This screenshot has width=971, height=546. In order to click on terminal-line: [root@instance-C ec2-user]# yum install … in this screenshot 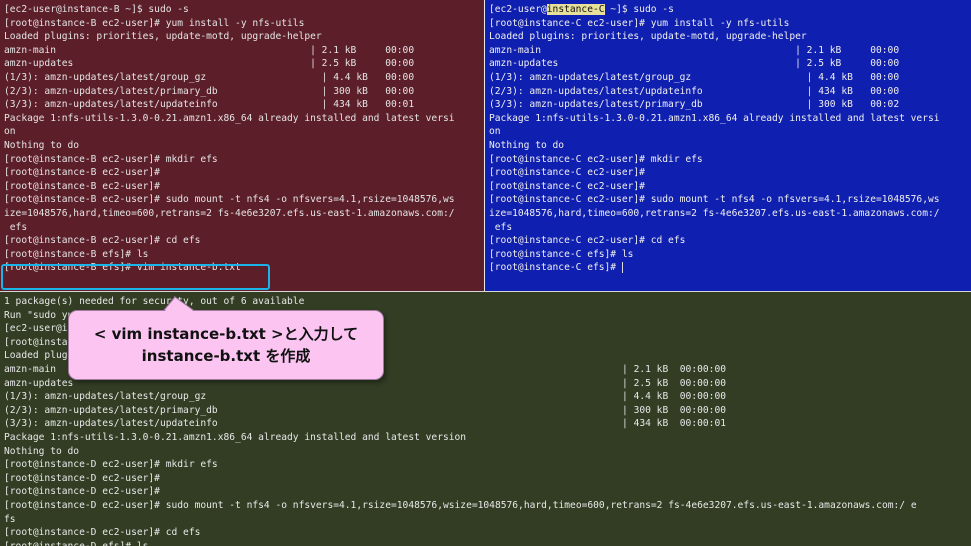, I will do `click(639, 23)`.